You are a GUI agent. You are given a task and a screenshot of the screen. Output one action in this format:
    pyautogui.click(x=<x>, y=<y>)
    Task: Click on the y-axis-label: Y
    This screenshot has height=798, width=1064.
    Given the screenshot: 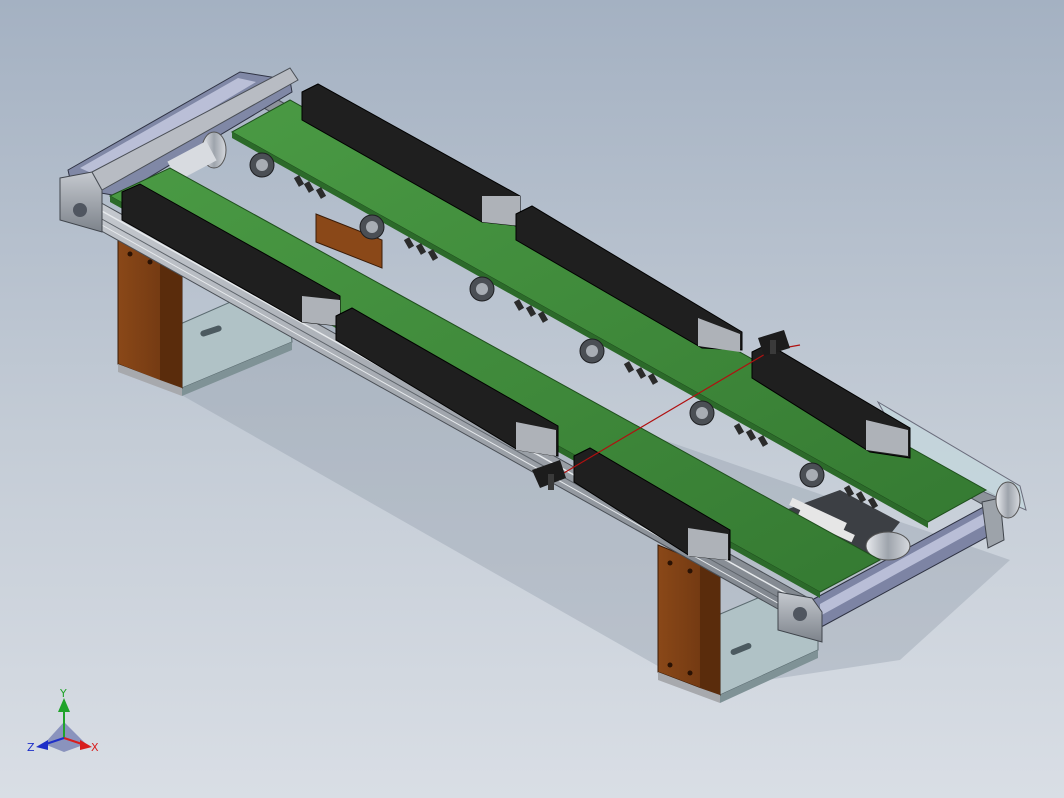 What is the action you would take?
    pyautogui.click(x=63, y=693)
    